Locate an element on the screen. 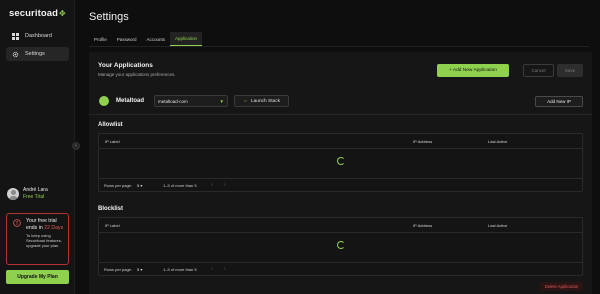 This screenshot has width=600, height=294. blocklist-title: Blocklist is located at coordinates (111, 209).